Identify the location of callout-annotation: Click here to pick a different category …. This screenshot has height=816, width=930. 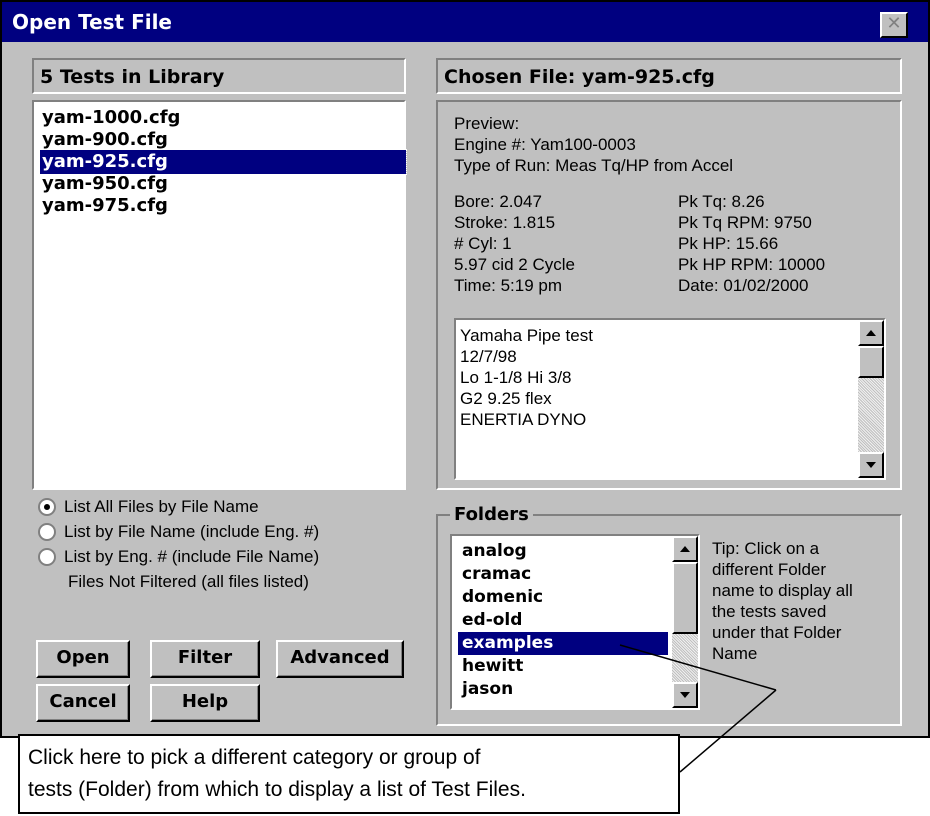
(349, 774).